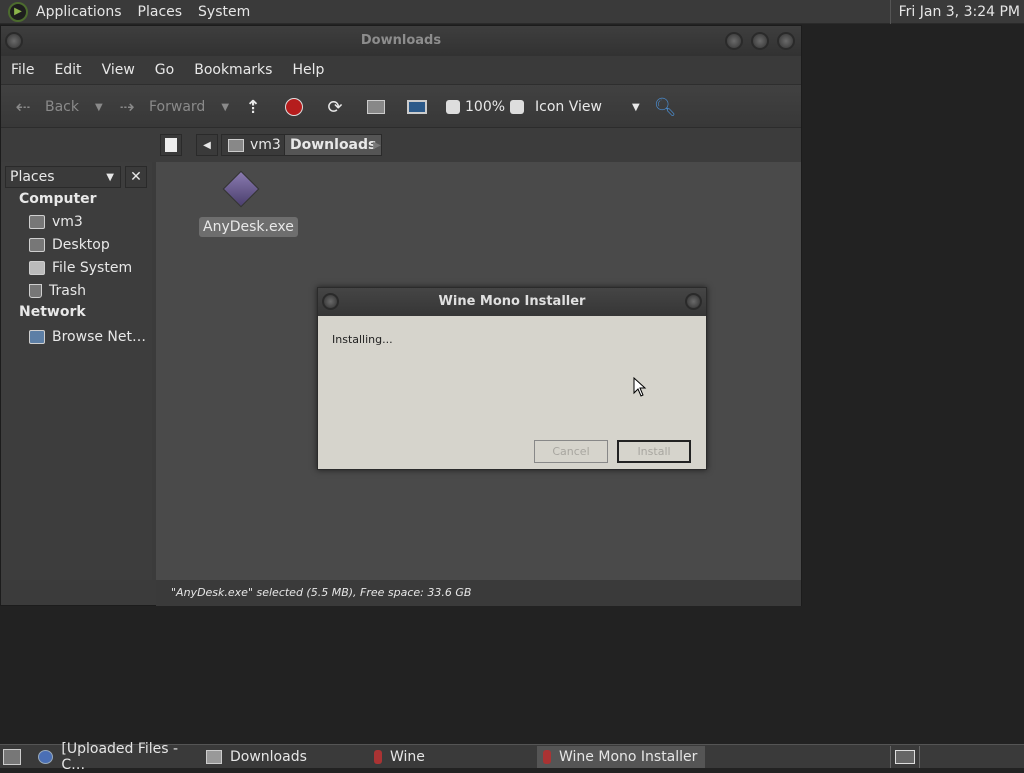 The width and height of the screenshot is (1024, 773). I want to click on path-scroll-right-button: ▶, so click(377, 145).